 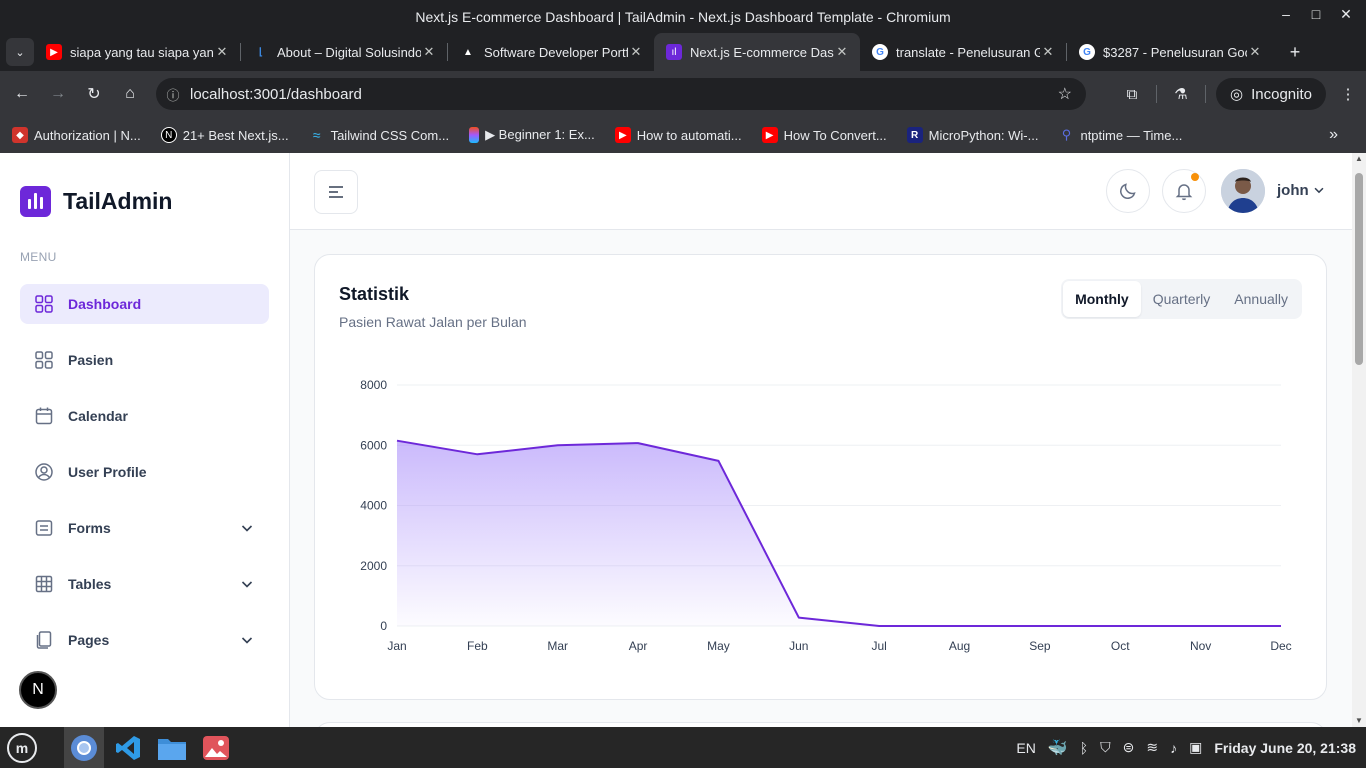 What do you see at coordinates (261, 52) in the screenshot?
I see `tailadmin-icon: ⌊` at bounding box center [261, 52].